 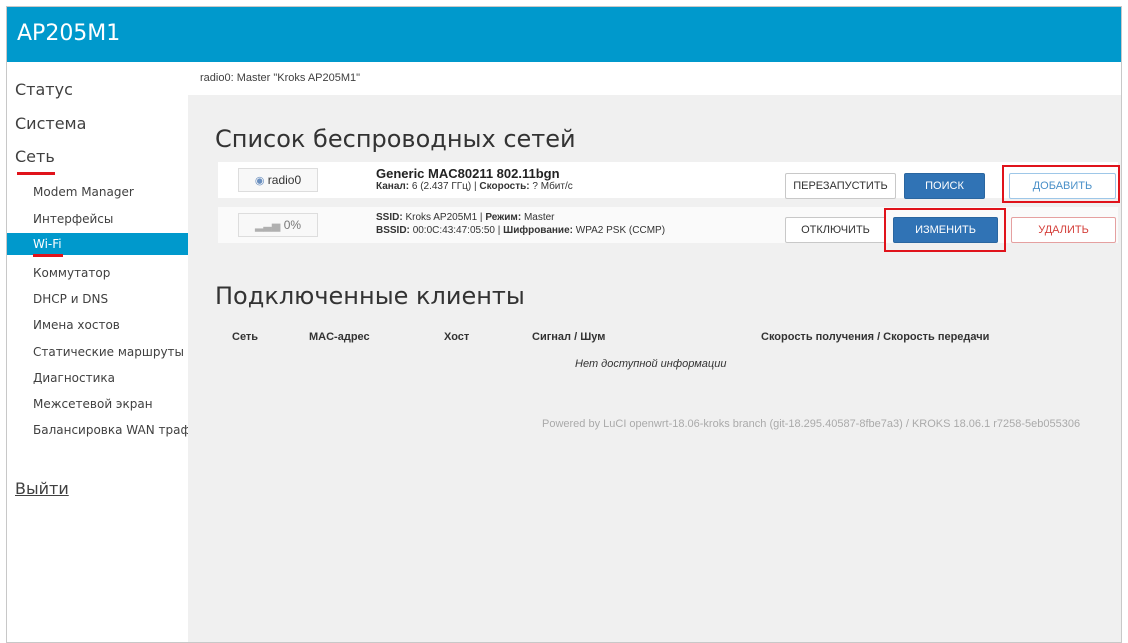 I want to click on nav-hostnames: Имена хостов, so click(x=97, y=325).